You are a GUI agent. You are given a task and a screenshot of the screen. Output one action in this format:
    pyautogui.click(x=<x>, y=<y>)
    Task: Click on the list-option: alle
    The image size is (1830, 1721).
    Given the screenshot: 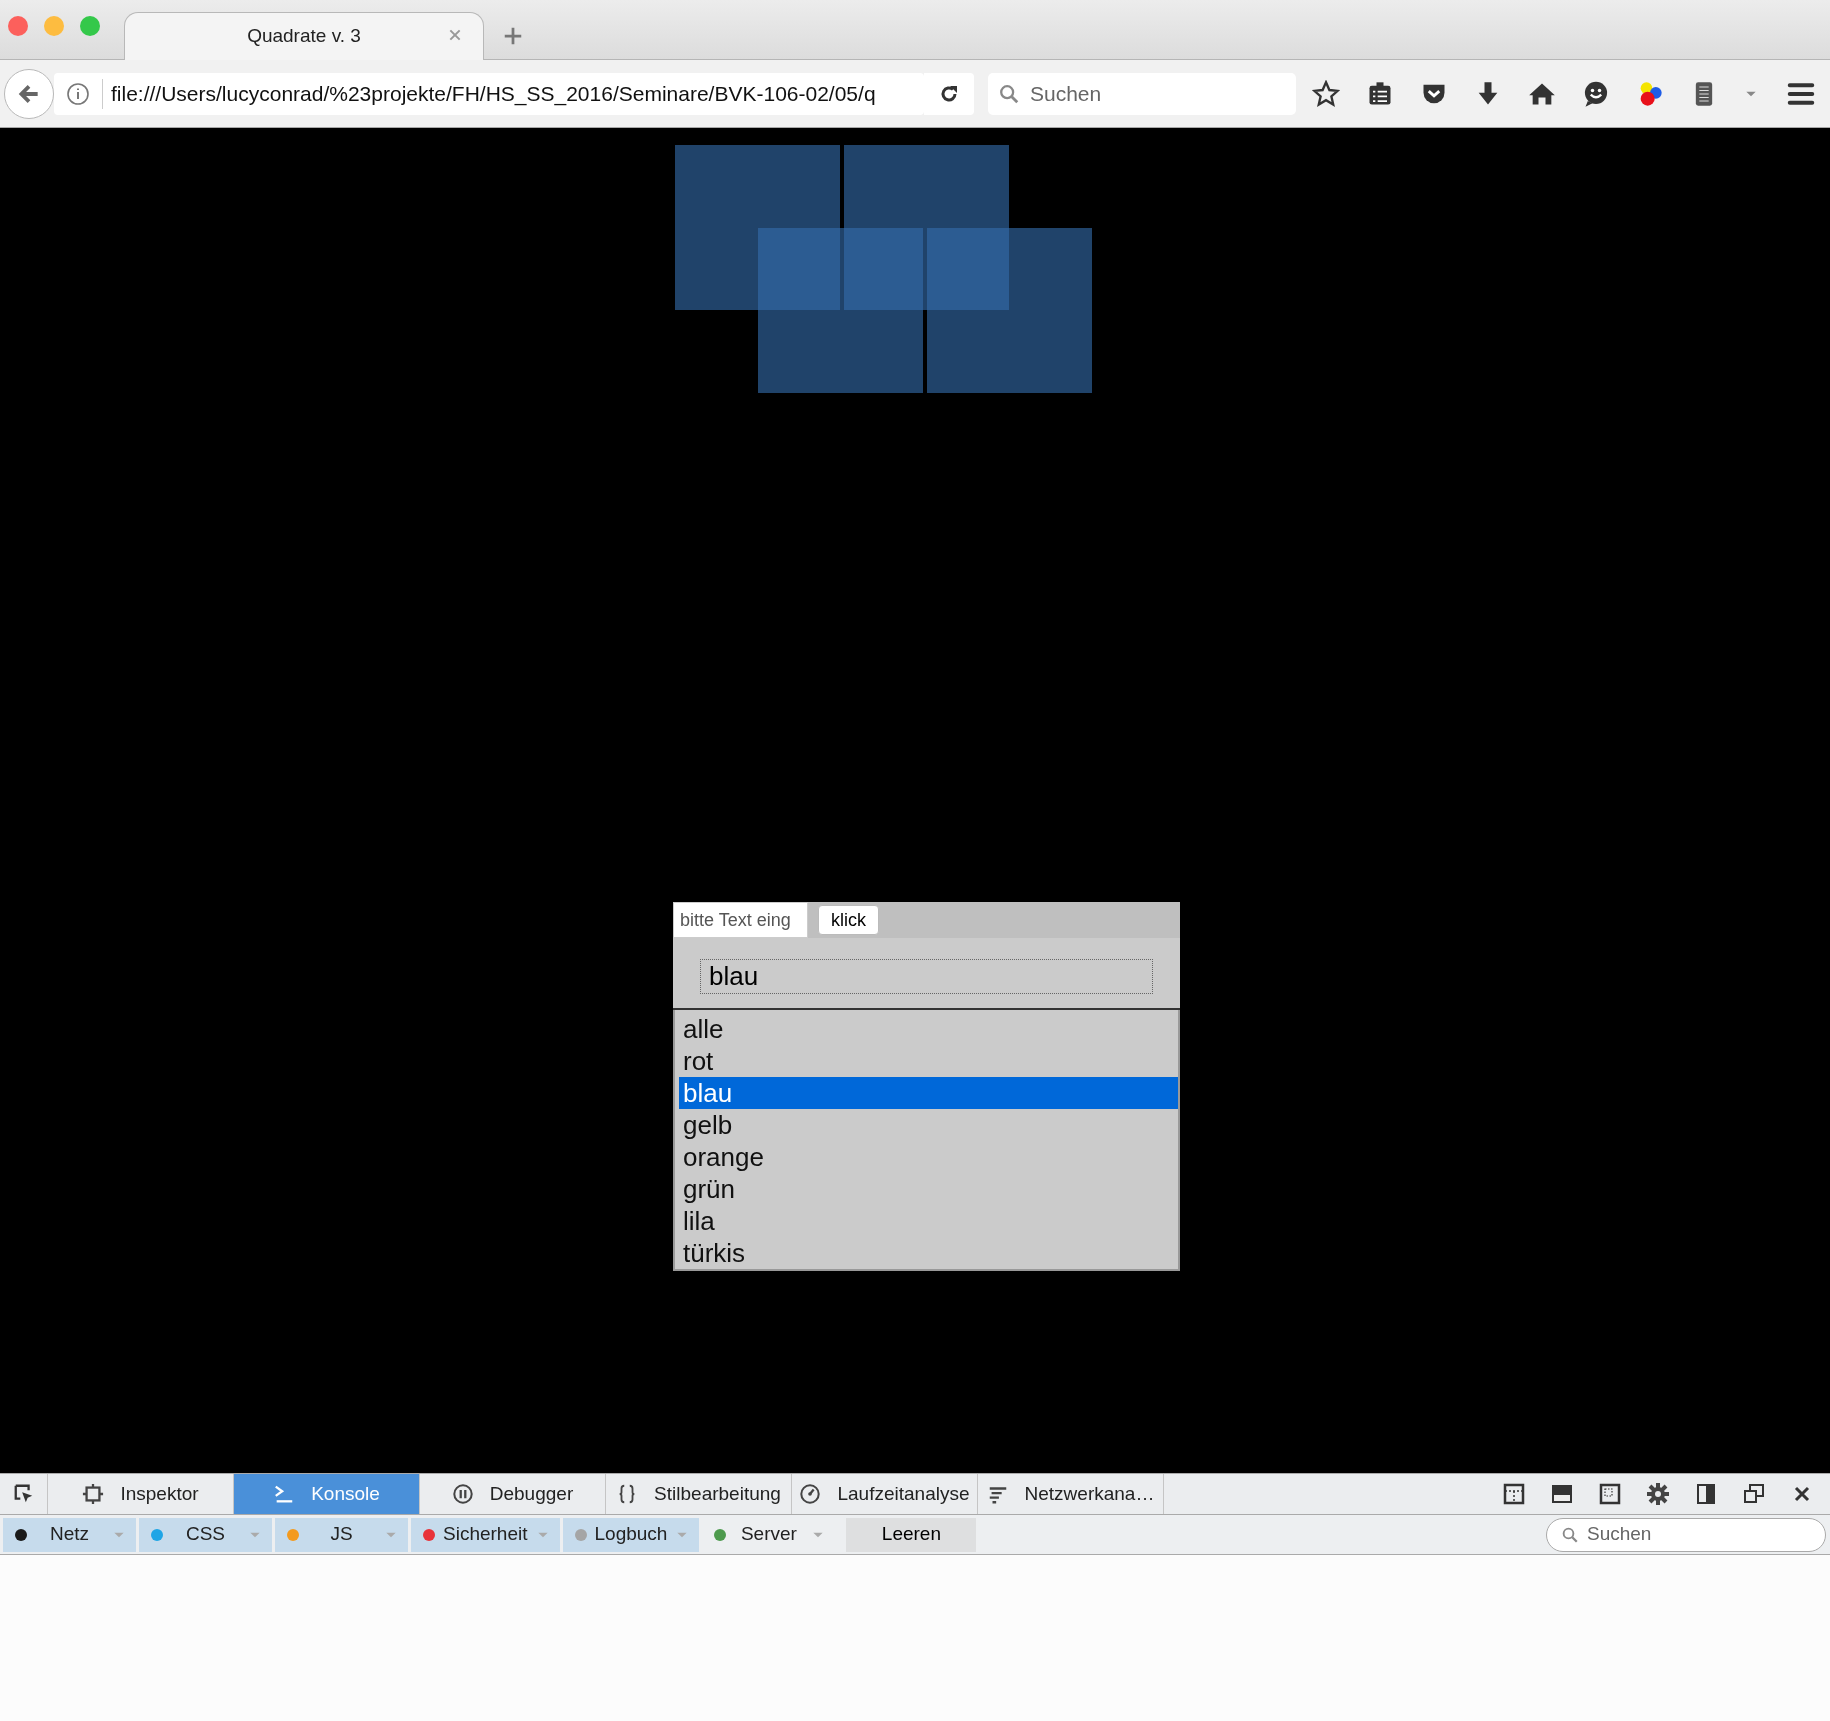 What is the action you would take?
    pyautogui.click(x=928, y=1029)
    